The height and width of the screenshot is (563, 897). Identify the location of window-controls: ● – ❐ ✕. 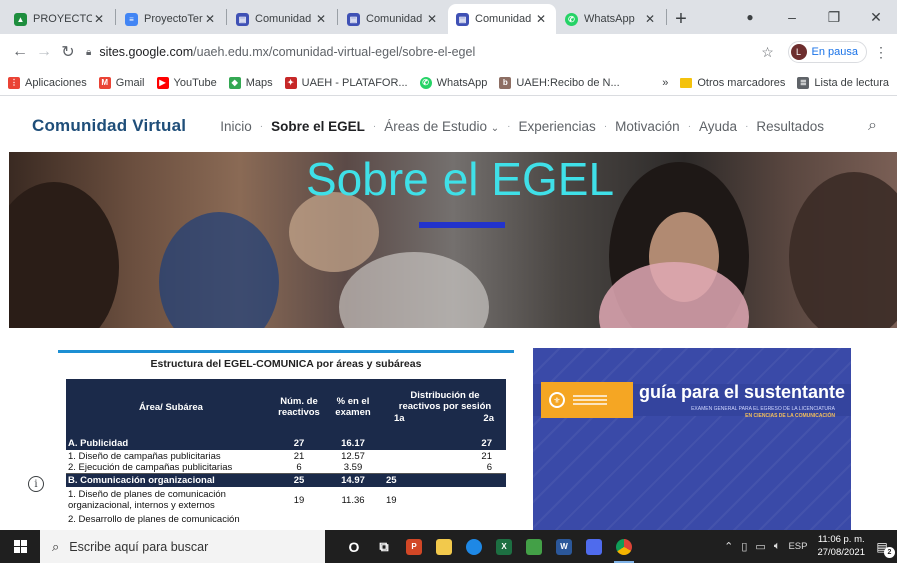
(813, 17).